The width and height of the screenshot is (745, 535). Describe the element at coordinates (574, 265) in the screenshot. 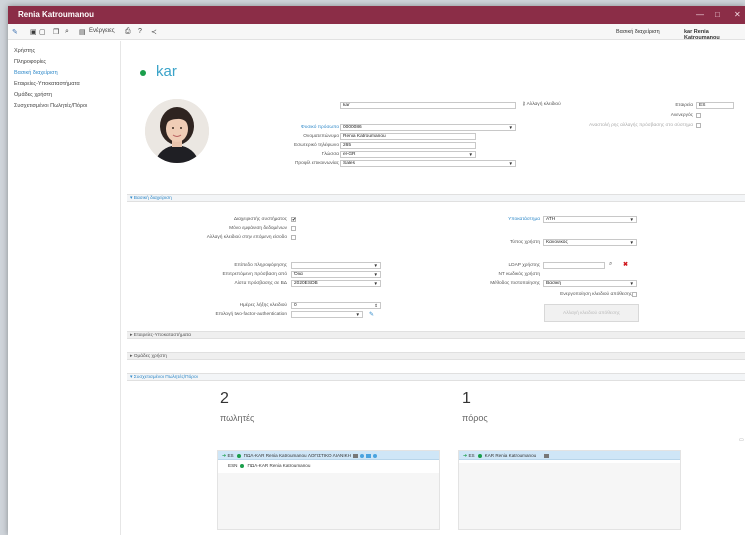

I see `ldap-field` at that location.